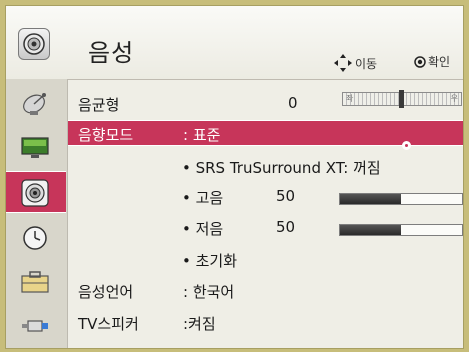  I want to click on bass-fill, so click(370, 230).